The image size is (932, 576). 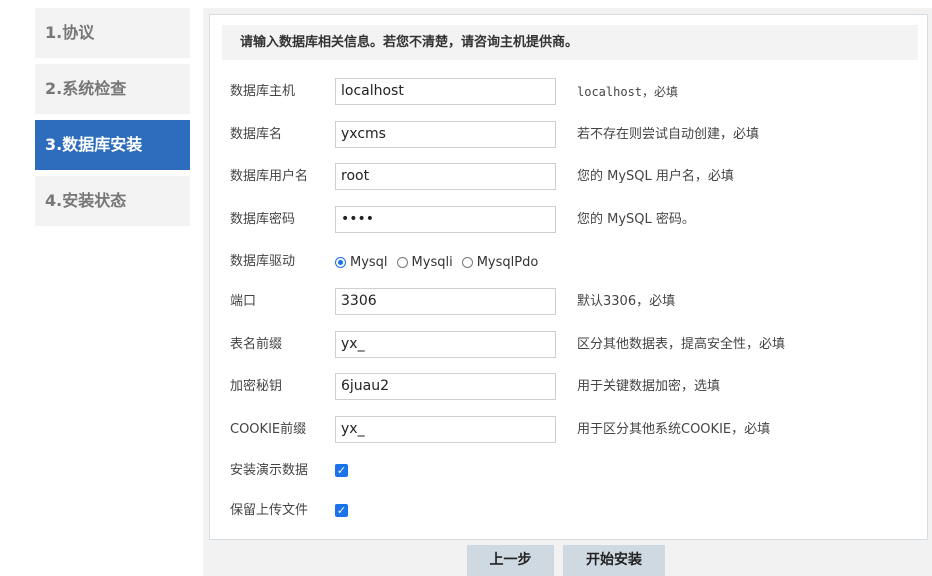 I want to click on driver-option-mysqli: Mysqli, so click(x=424, y=262).